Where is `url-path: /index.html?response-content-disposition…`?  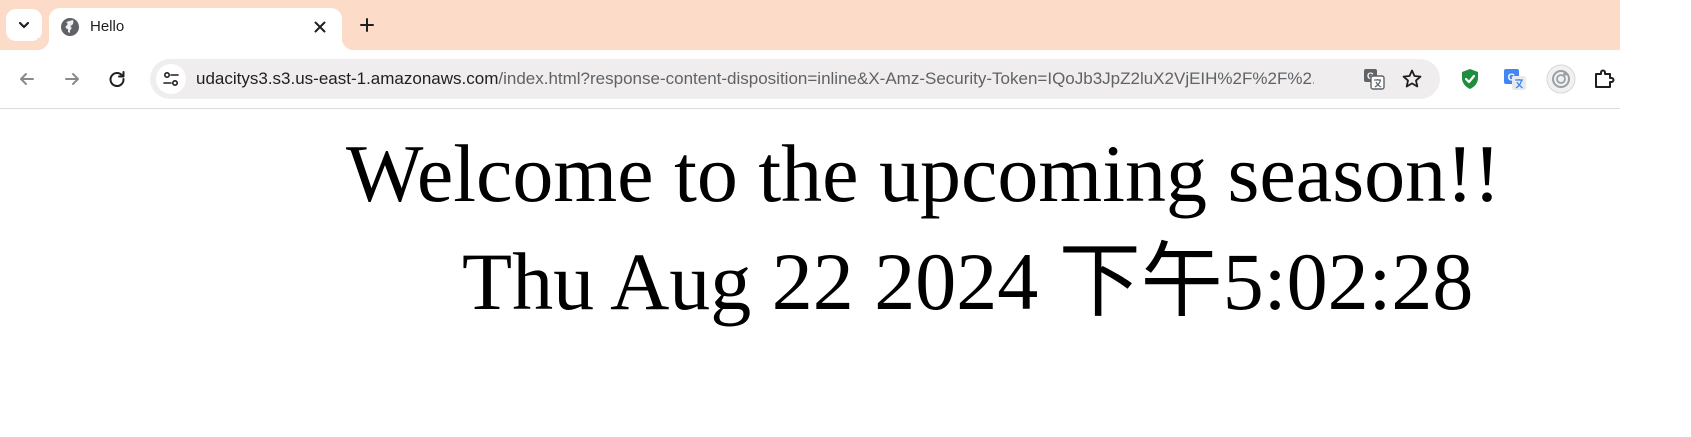
url-path: /index.html?response-content-disposition… is located at coordinates (906, 78).